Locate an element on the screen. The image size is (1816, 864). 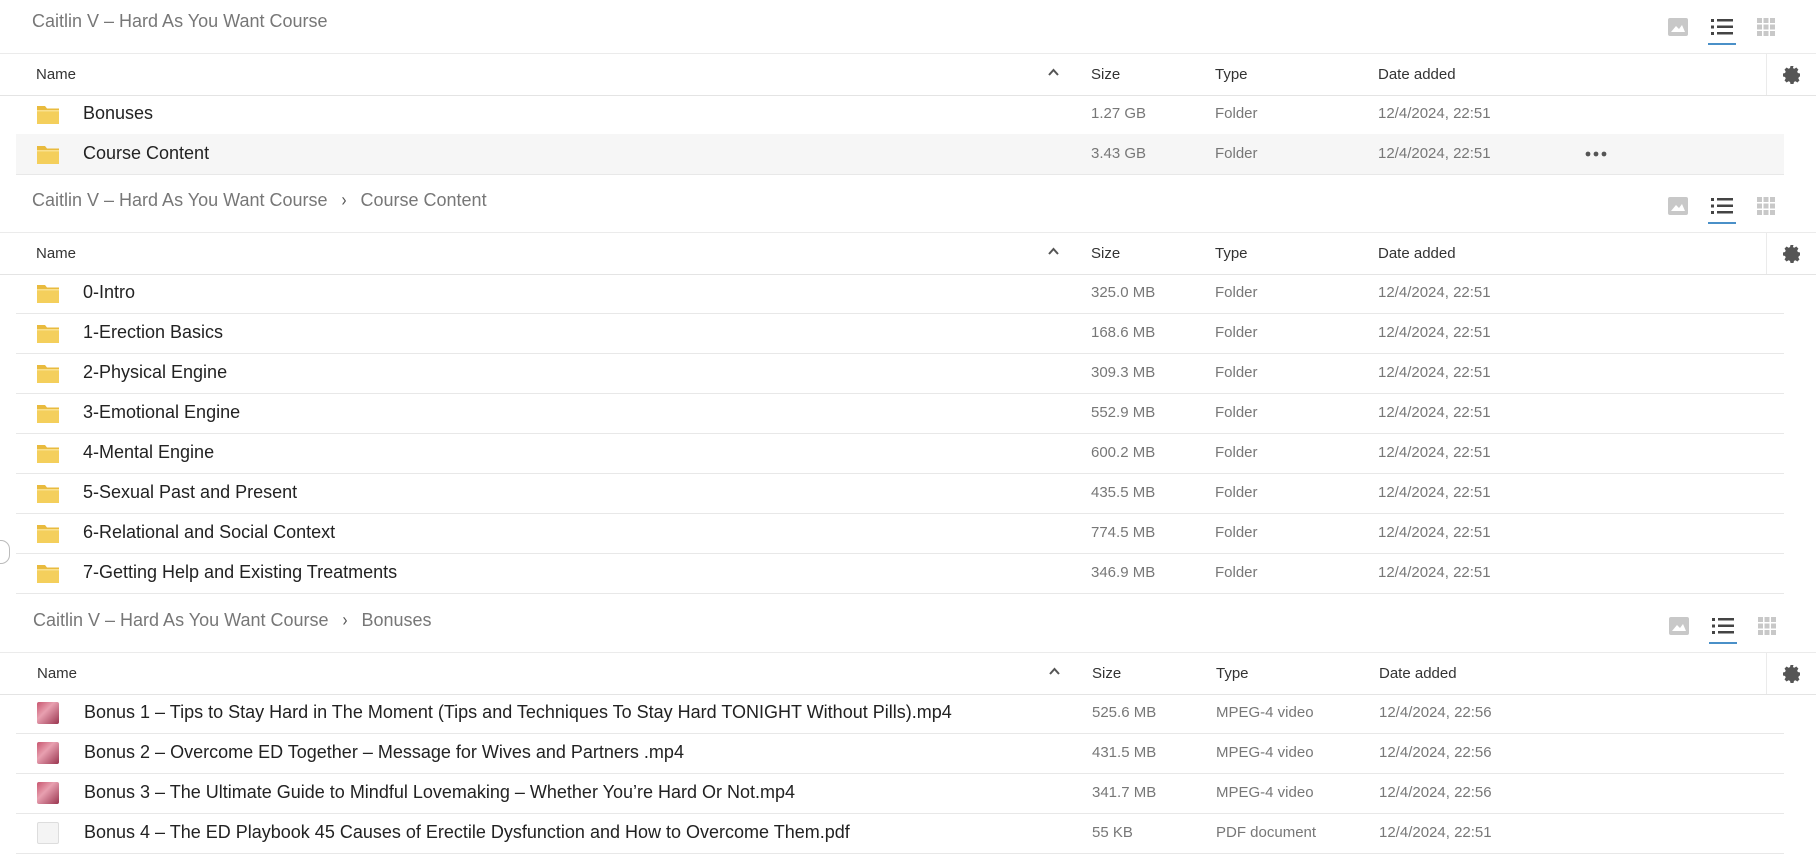
file-name: 6-Relational and Social Context is located at coordinates (209, 532).